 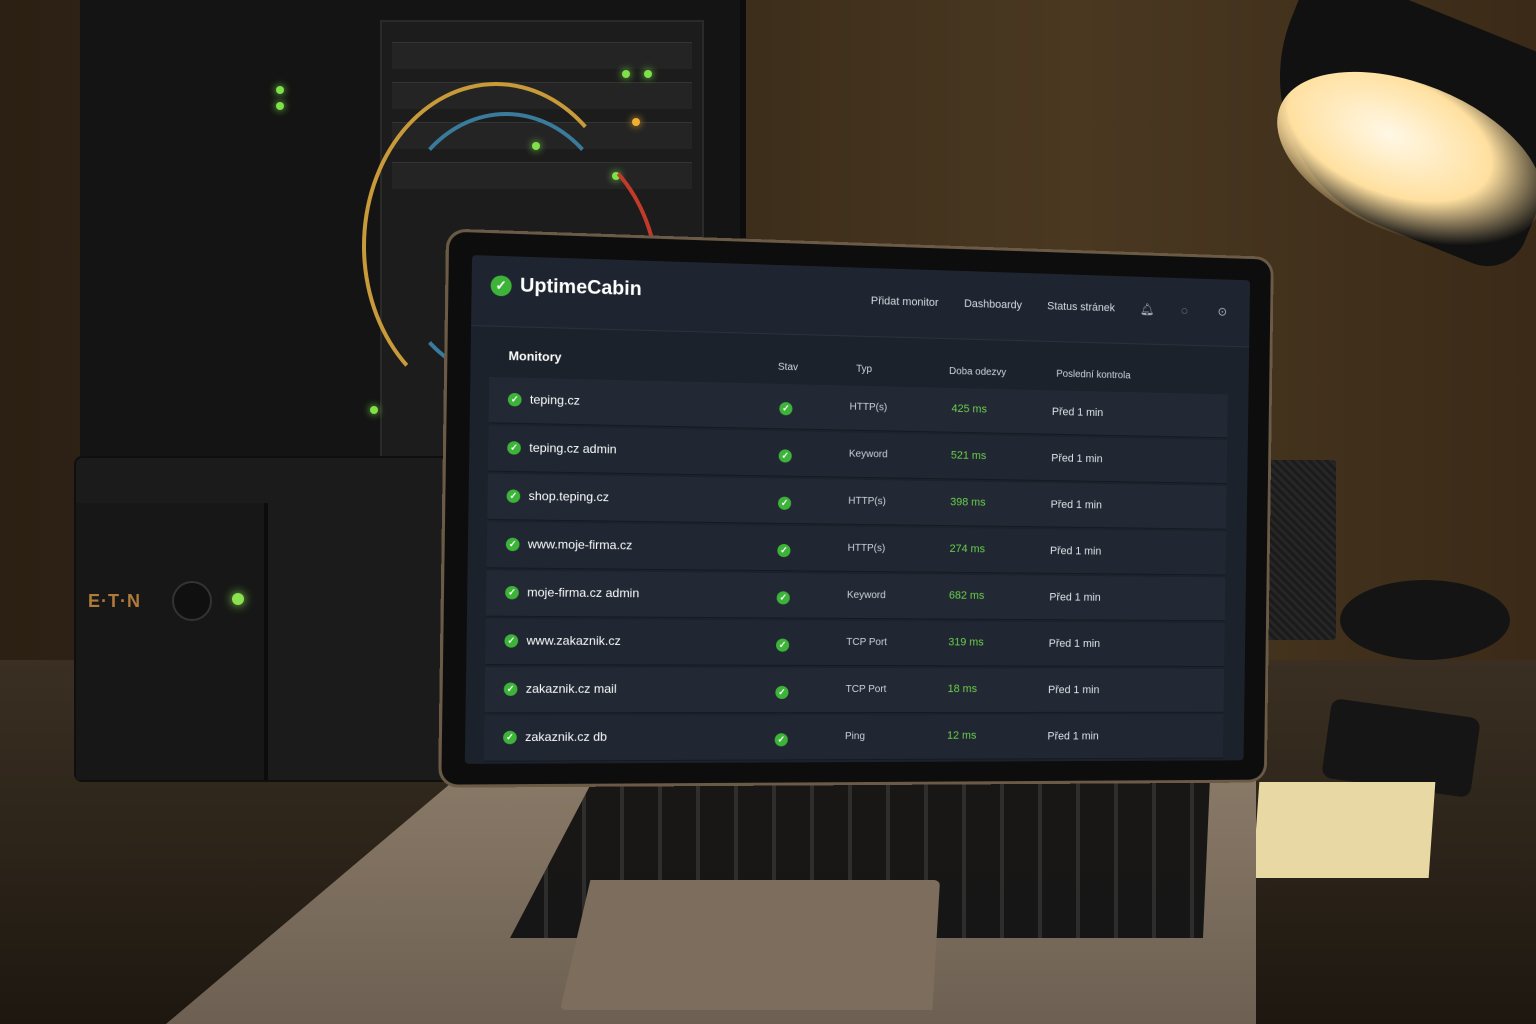 I want to click on response-time: 274 ms, so click(x=967, y=549).